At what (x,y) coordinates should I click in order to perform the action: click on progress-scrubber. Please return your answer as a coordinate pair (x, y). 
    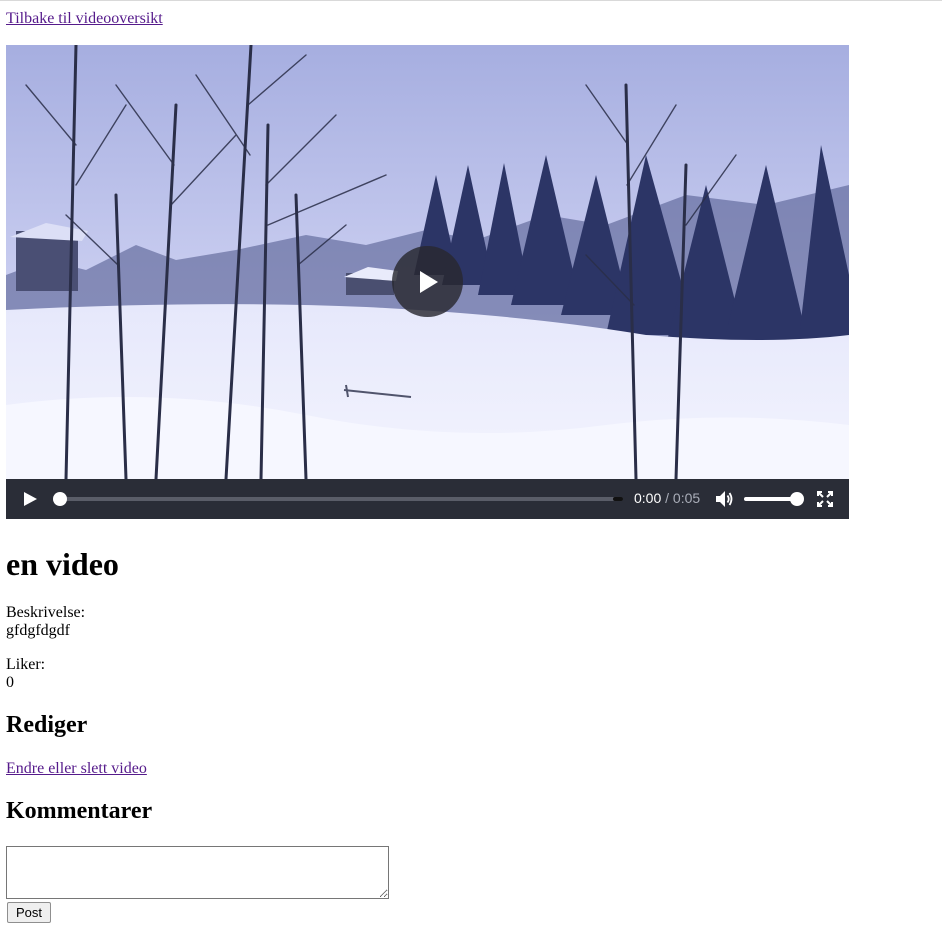
    Looking at the image, I should click on (60, 499).